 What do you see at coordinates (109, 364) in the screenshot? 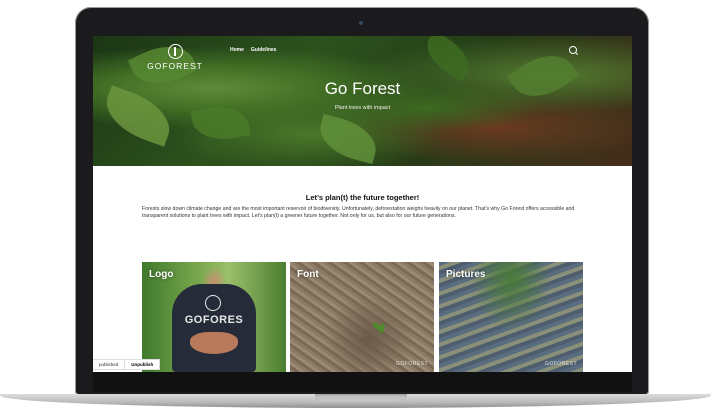
I see `publish-status: published` at bounding box center [109, 364].